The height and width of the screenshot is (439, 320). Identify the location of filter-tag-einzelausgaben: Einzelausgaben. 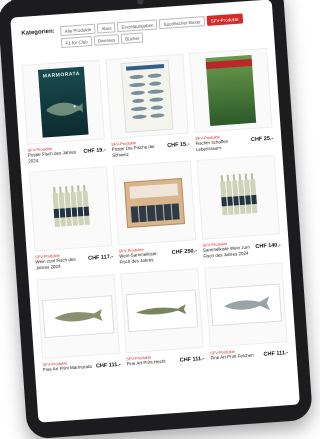
(137, 26).